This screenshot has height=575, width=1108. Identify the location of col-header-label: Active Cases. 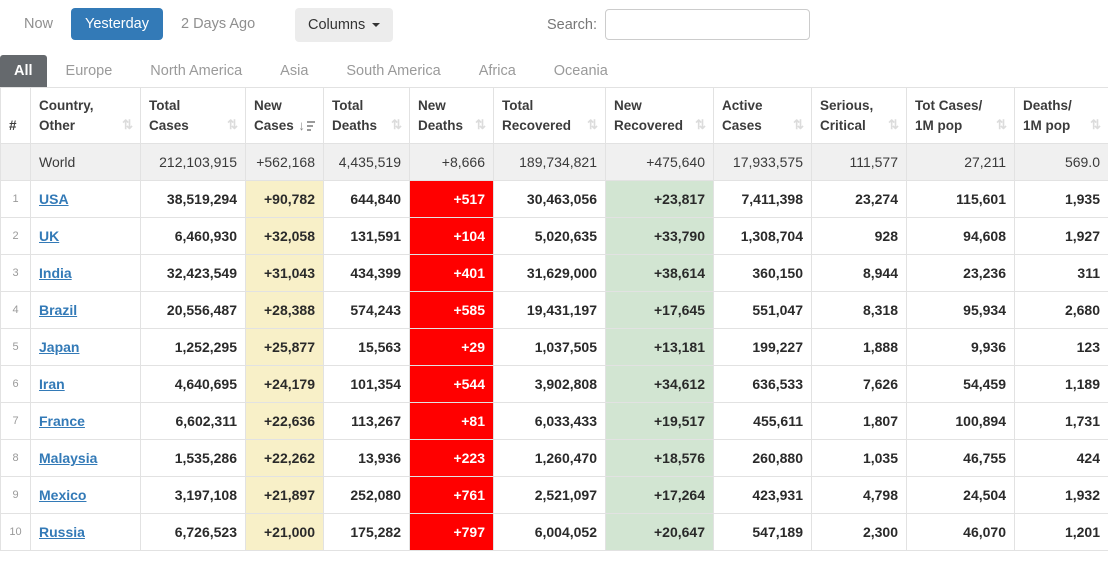
(742, 115).